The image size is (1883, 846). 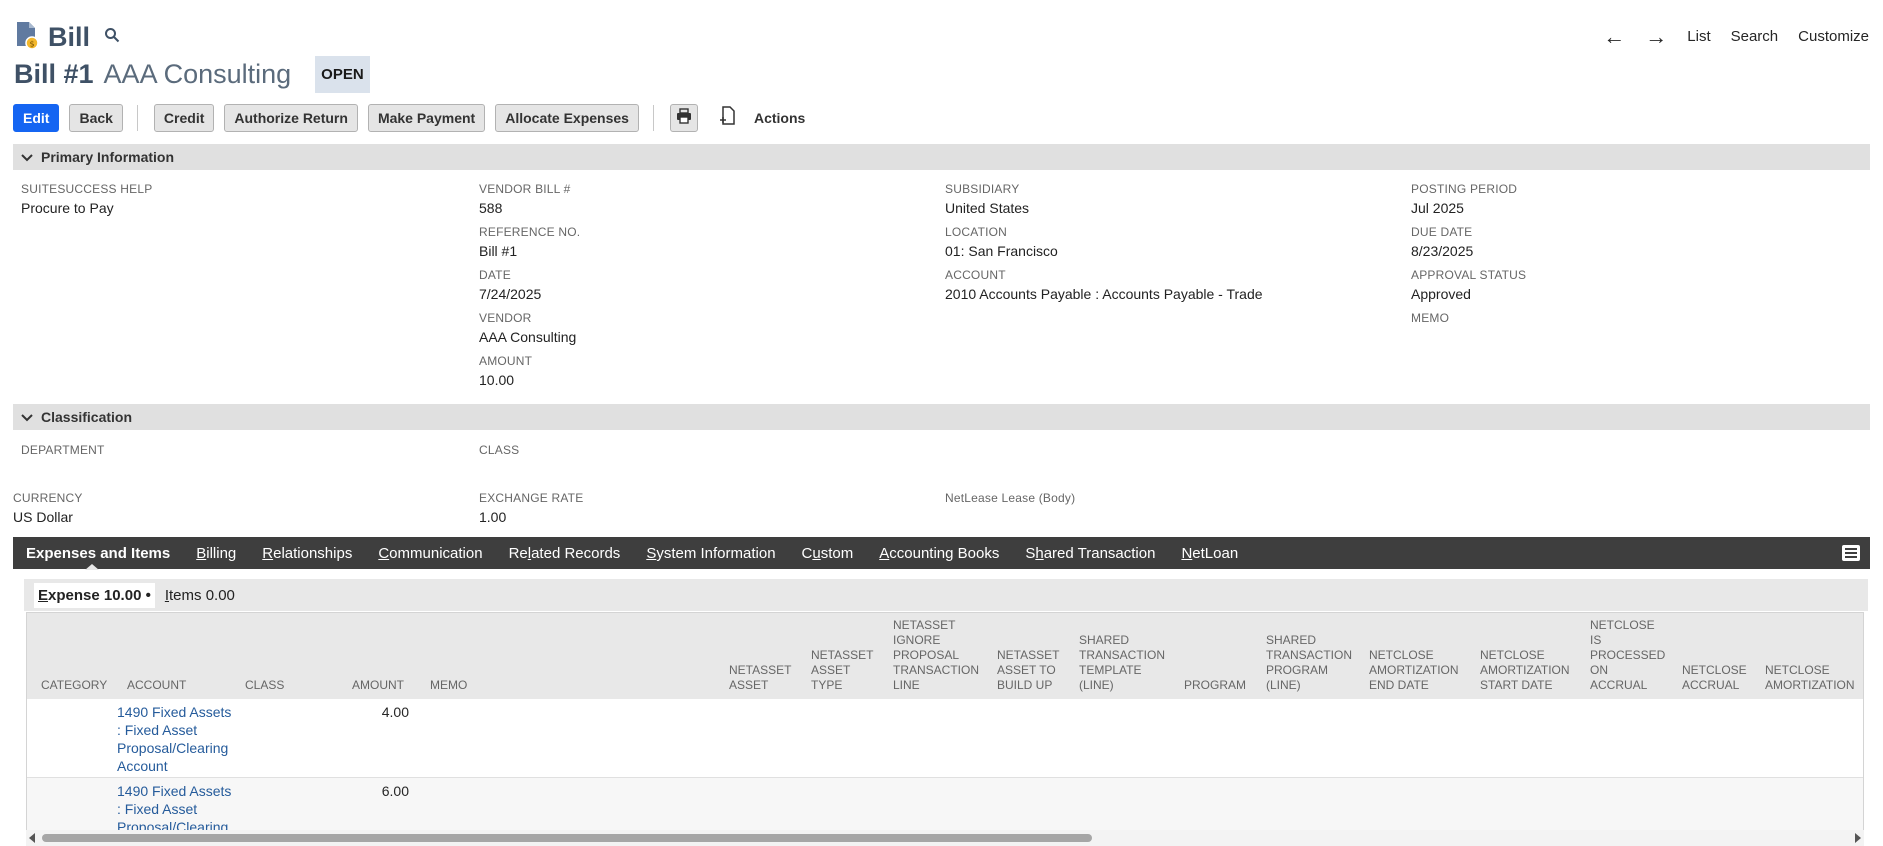 What do you see at coordinates (192, 74) in the screenshot?
I see `record-title-line: Bill #1 AAA Consulting OPEN` at bounding box center [192, 74].